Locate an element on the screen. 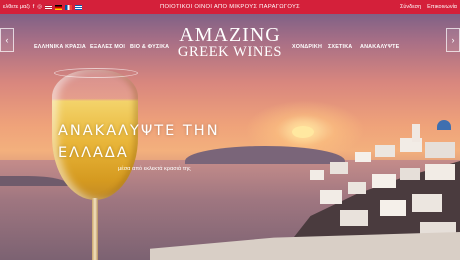 This screenshot has width=460, height=260. whitewashed-houses is located at coordinates (380, 185).